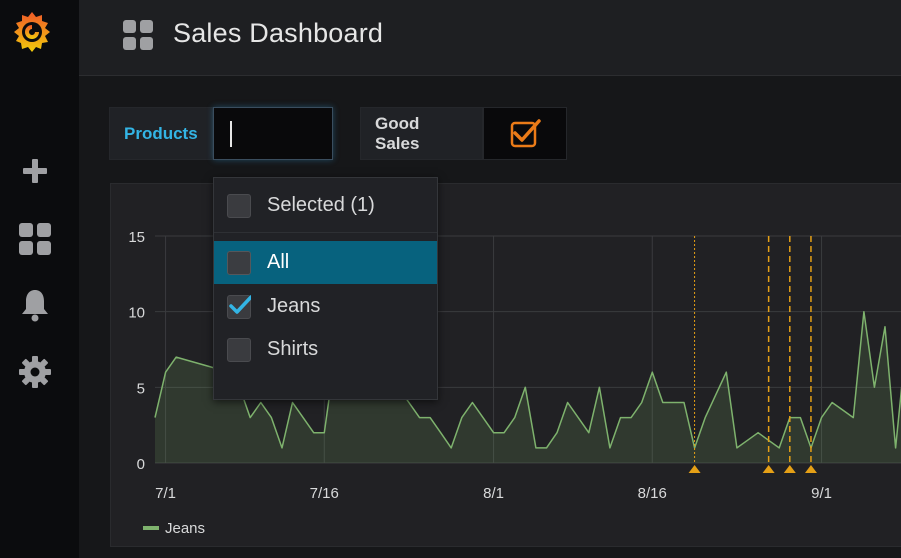 This screenshot has width=901, height=558. I want to click on top-navbar: Sales Dashboard, so click(490, 38).